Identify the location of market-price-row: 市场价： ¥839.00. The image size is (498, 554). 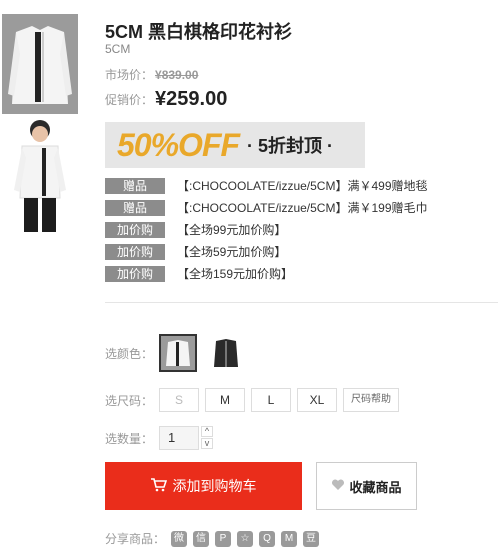
(151, 74).